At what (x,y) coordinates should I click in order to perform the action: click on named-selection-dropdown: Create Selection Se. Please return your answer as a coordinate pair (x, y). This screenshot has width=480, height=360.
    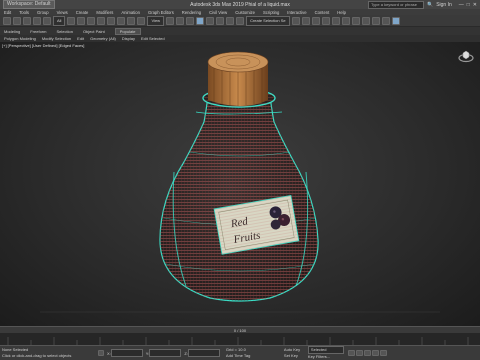
    Looking at the image, I should click on (268, 20).